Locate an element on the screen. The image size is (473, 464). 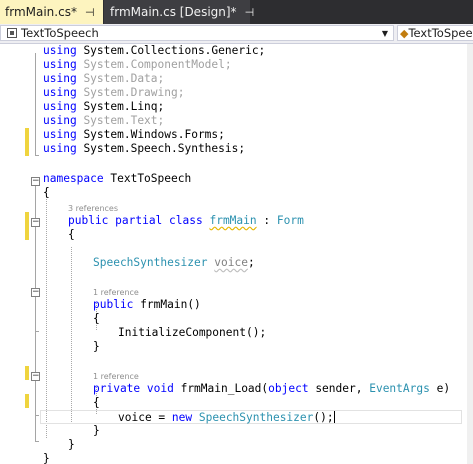
current-line-highlight: voice = new SpeechSynthesizer(); is located at coordinates (251, 417).